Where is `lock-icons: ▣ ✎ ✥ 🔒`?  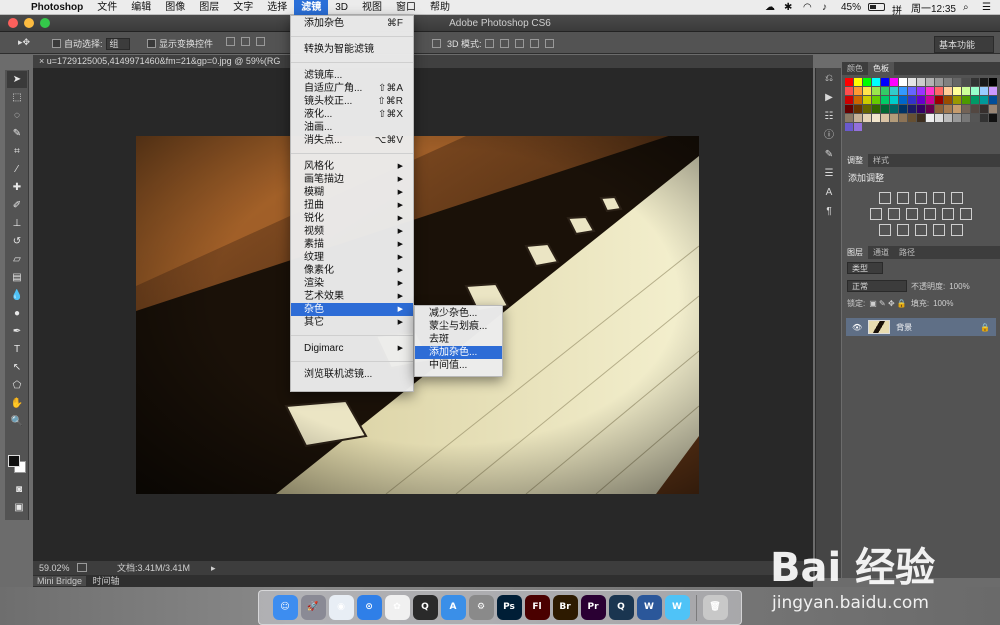 lock-icons: ▣ ✎ ✥ 🔒 is located at coordinates (888, 303).